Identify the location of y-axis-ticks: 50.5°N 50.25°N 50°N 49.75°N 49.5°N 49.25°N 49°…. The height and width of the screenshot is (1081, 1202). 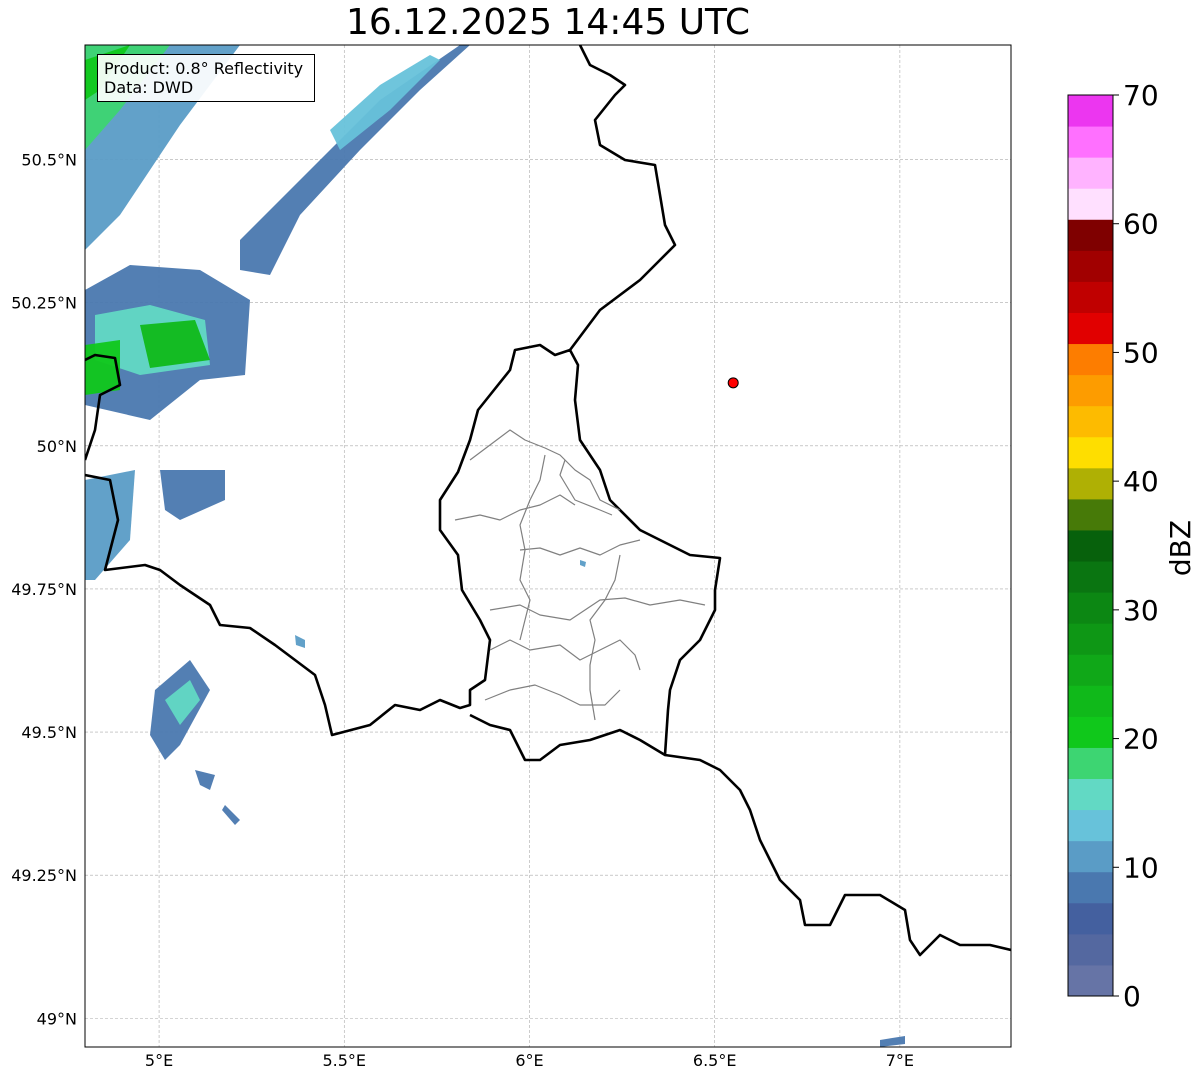
(44, 590).